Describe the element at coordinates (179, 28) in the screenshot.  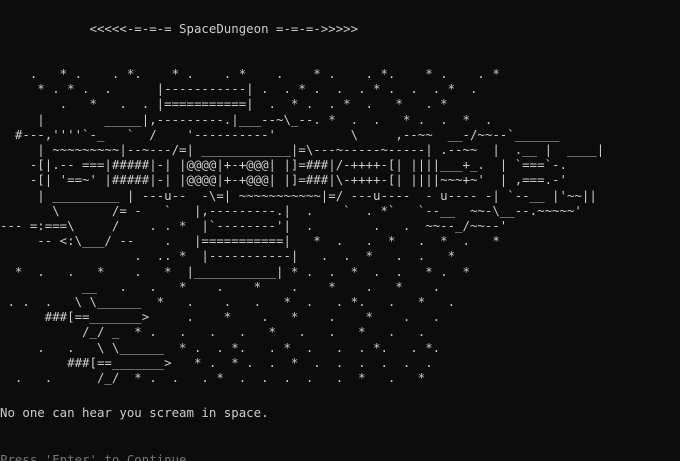
I see `game-title: <<<<<-=-=-= SpaceDungeon =-=-=->>>>>` at that location.